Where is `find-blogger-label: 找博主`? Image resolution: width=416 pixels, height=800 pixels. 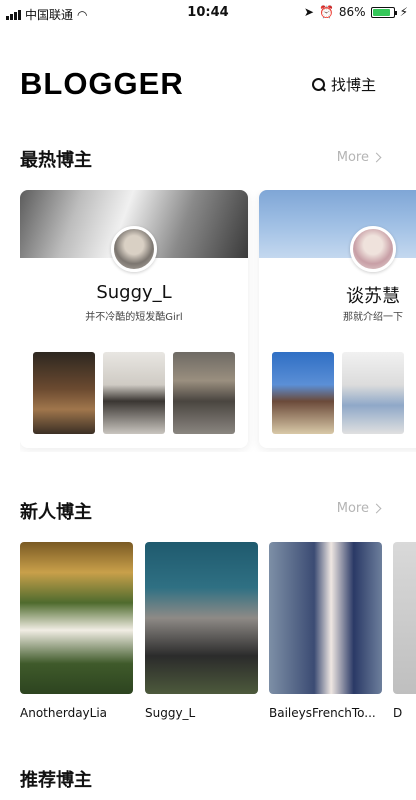
find-blogger-label: 找博主 is located at coordinates (353, 85).